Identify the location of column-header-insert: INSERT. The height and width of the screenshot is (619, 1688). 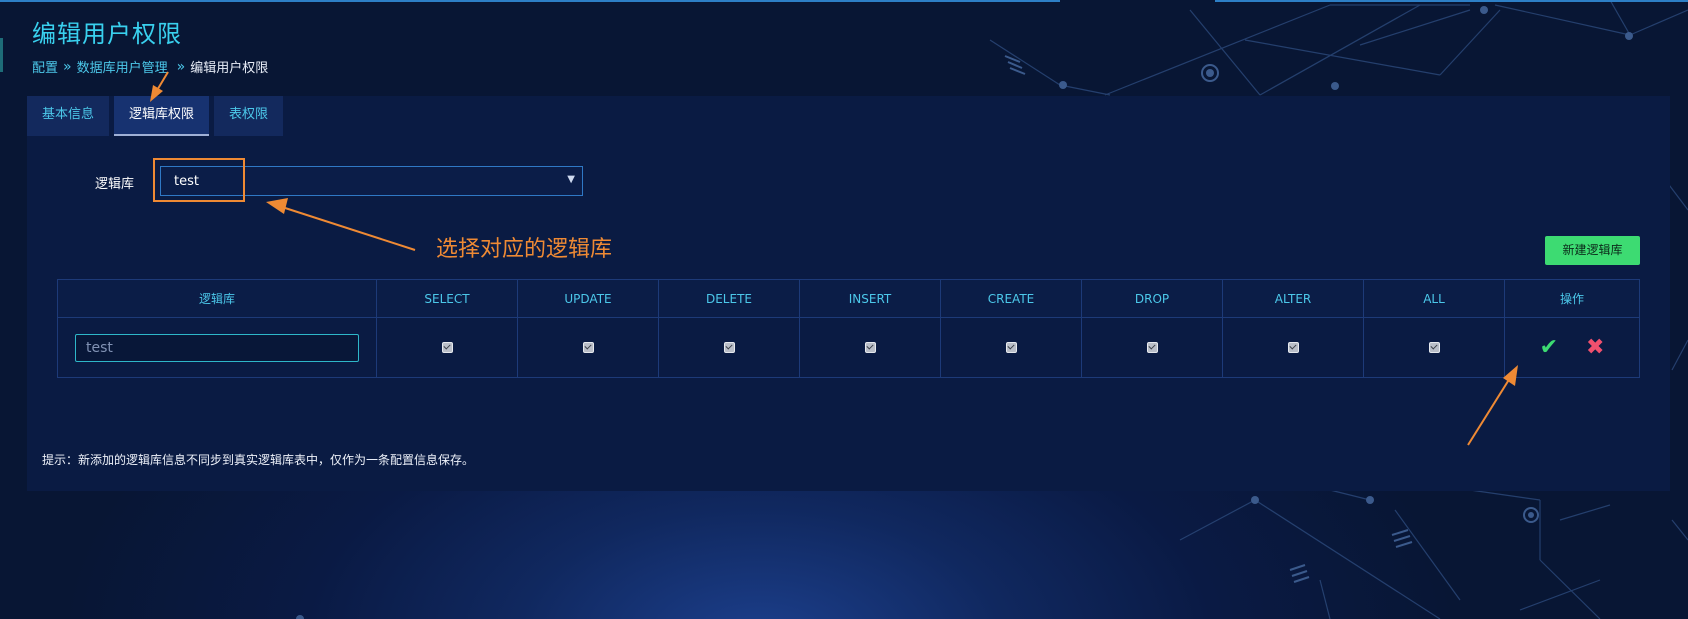
(870, 298).